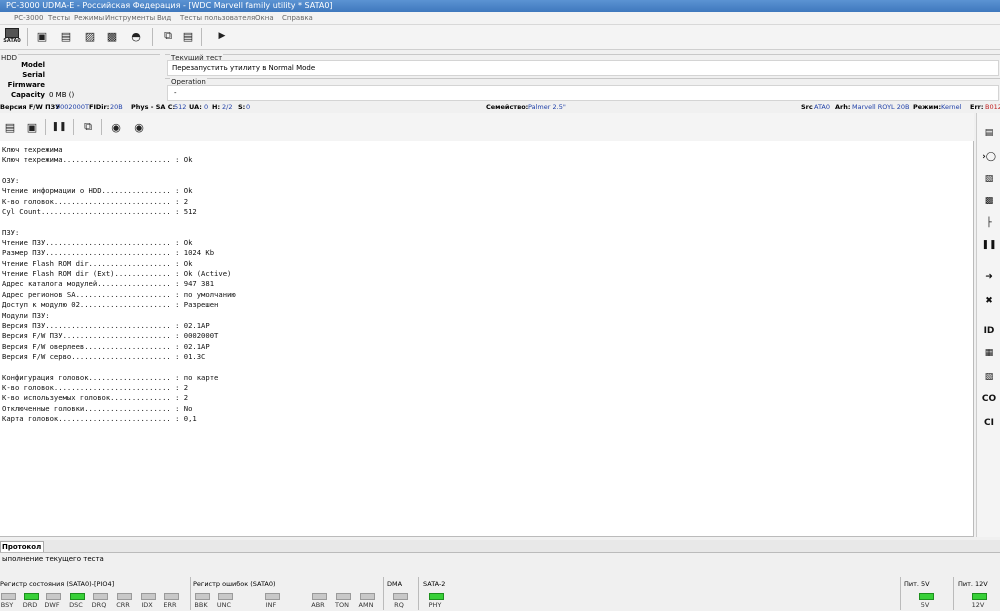  What do you see at coordinates (807, 107) in the screenshot?
I see `src-label: Src` at bounding box center [807, 107].